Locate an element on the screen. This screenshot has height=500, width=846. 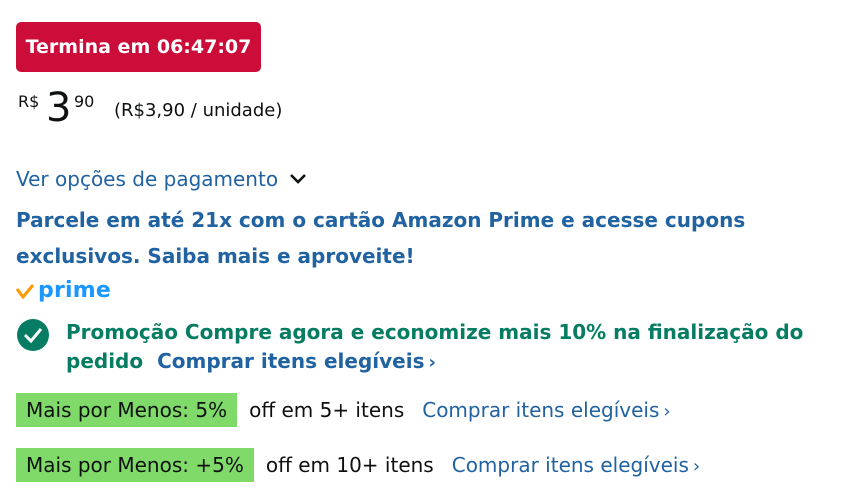
price-currency: R$ is located at coordinates (29, 101).